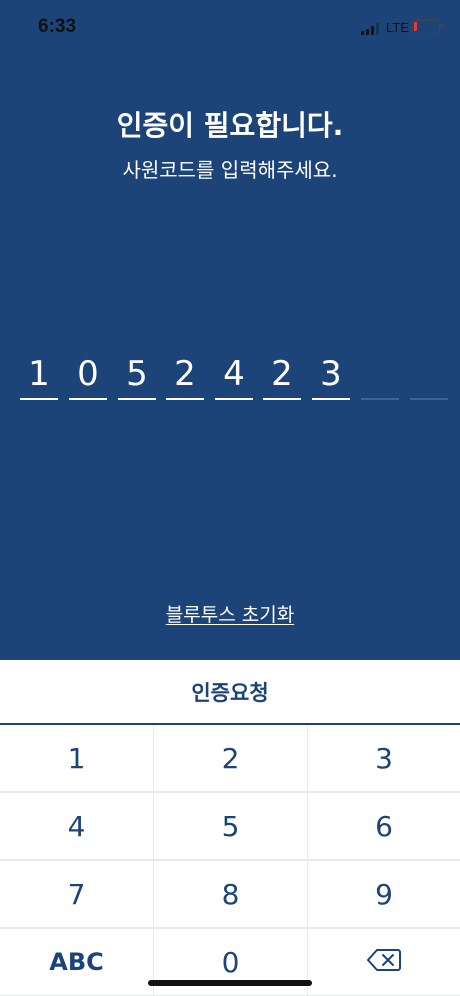 The height and width of the screenshot is (996, 460). What do you see at coordinates (384, 894) in the screenshot?
I see `key-9: 9` at bounding box center [384, 894].